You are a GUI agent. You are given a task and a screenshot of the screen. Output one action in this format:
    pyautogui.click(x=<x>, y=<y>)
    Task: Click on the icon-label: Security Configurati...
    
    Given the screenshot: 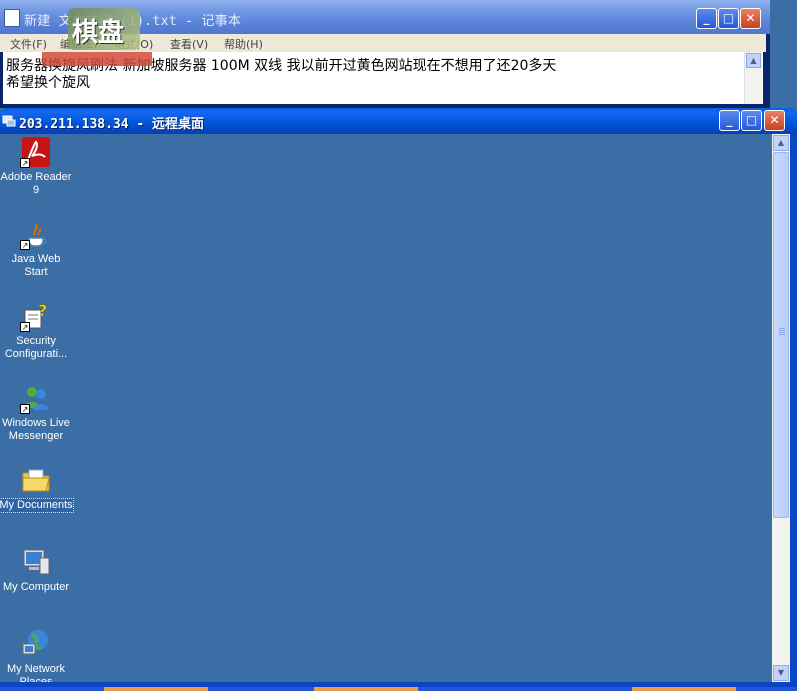 What is the action you would take?
    pyautogui.click(x=36, y=347)
    